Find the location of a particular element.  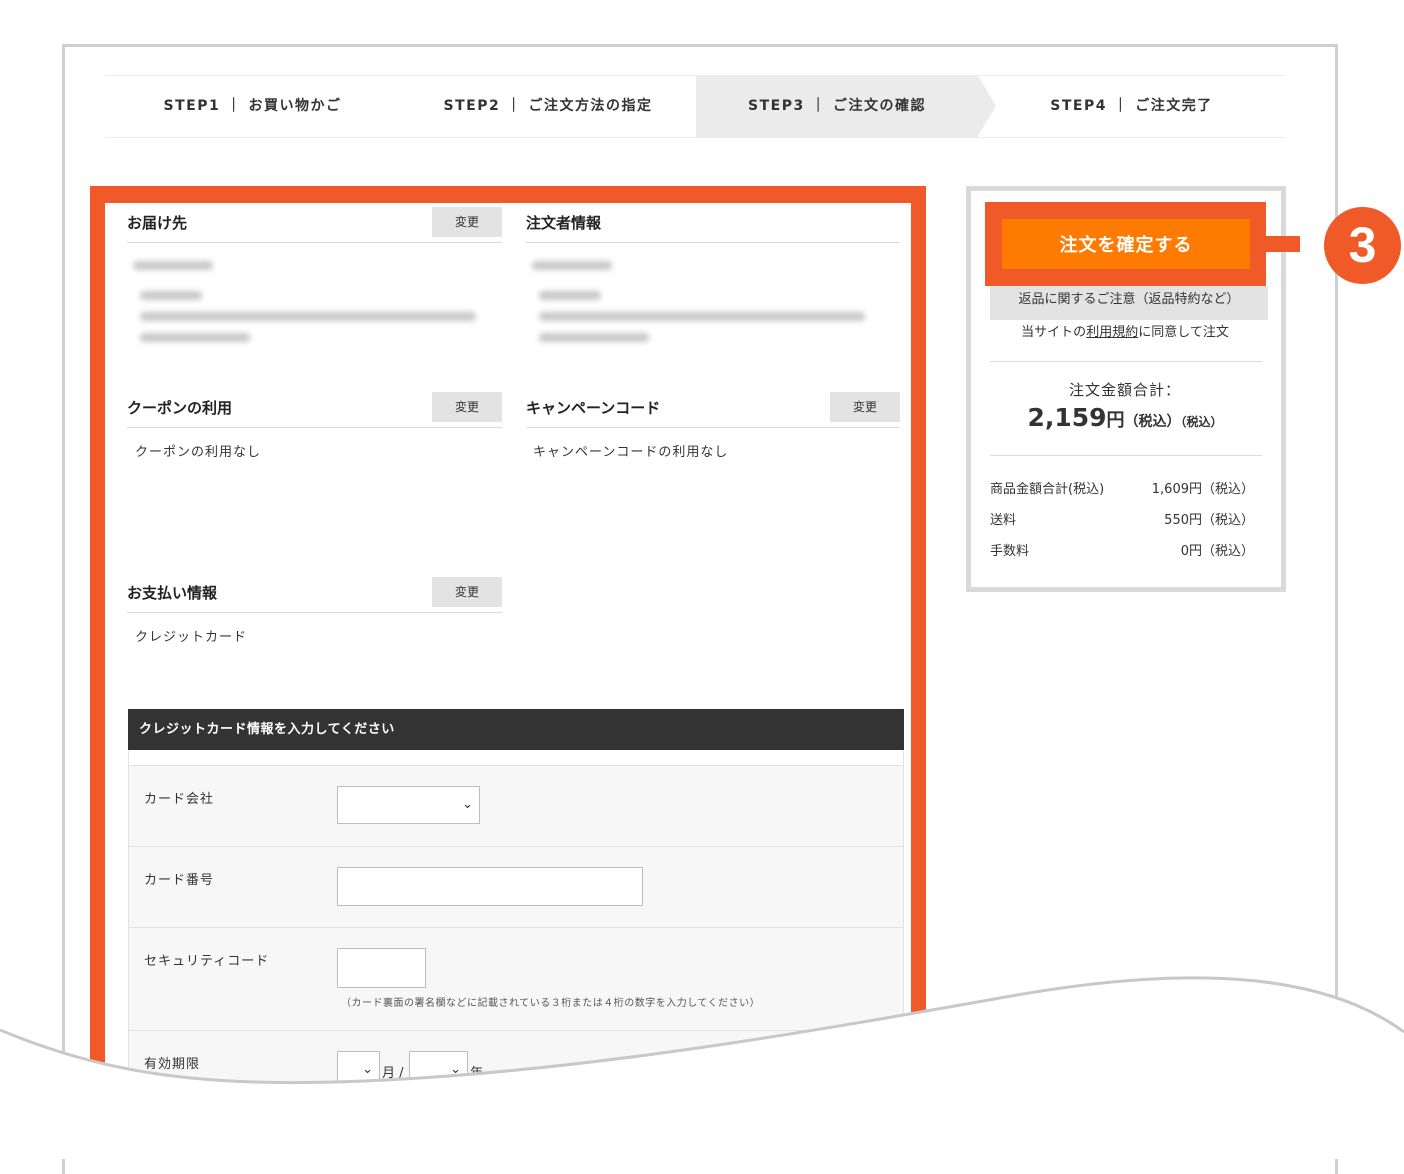

delivery-change-button: 変更 is located at coordinates (467, 222).